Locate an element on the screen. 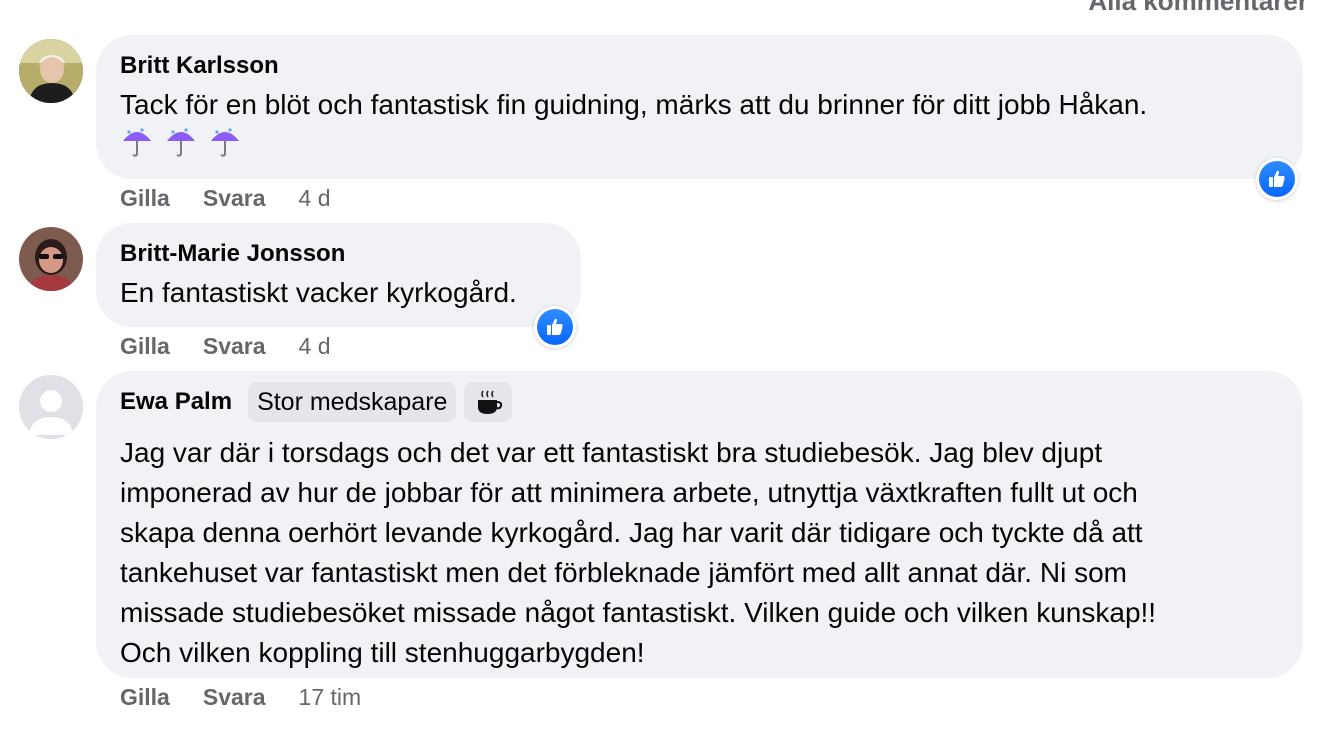  avatar-britt-marie-jonsson is located at coordinates (51, 259).